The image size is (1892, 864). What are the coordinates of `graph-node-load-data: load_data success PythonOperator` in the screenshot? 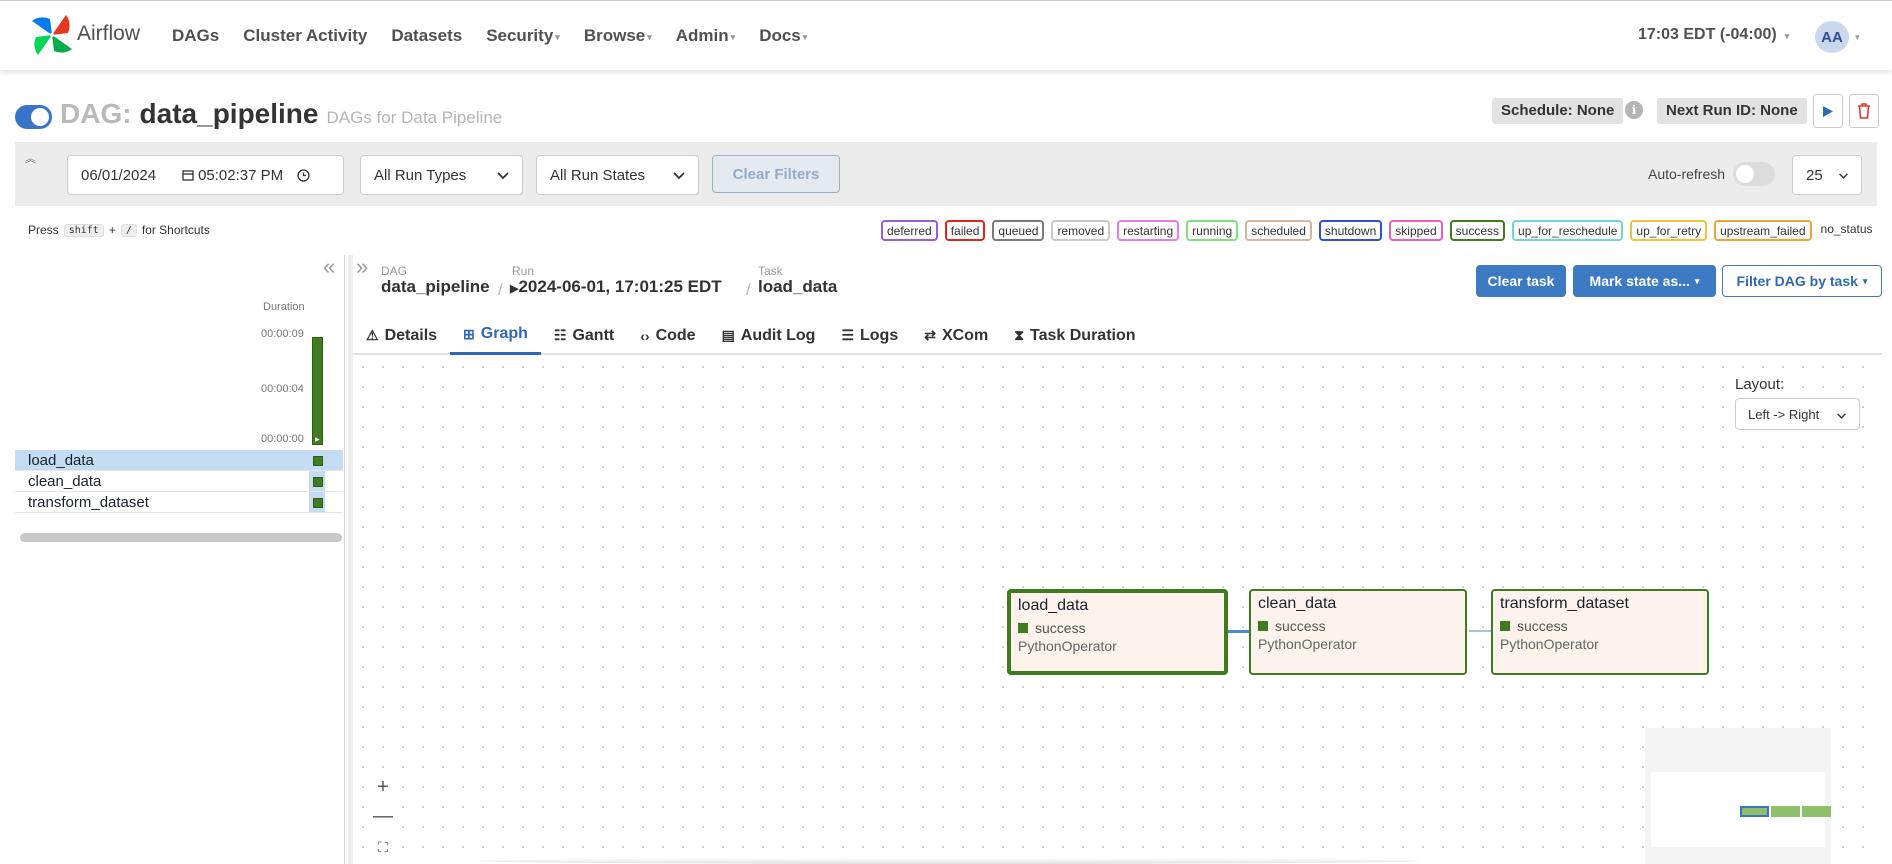 It's located at (1117, 632).